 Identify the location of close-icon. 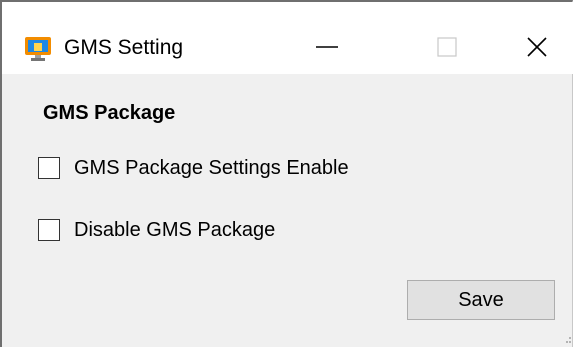
(537, 47).